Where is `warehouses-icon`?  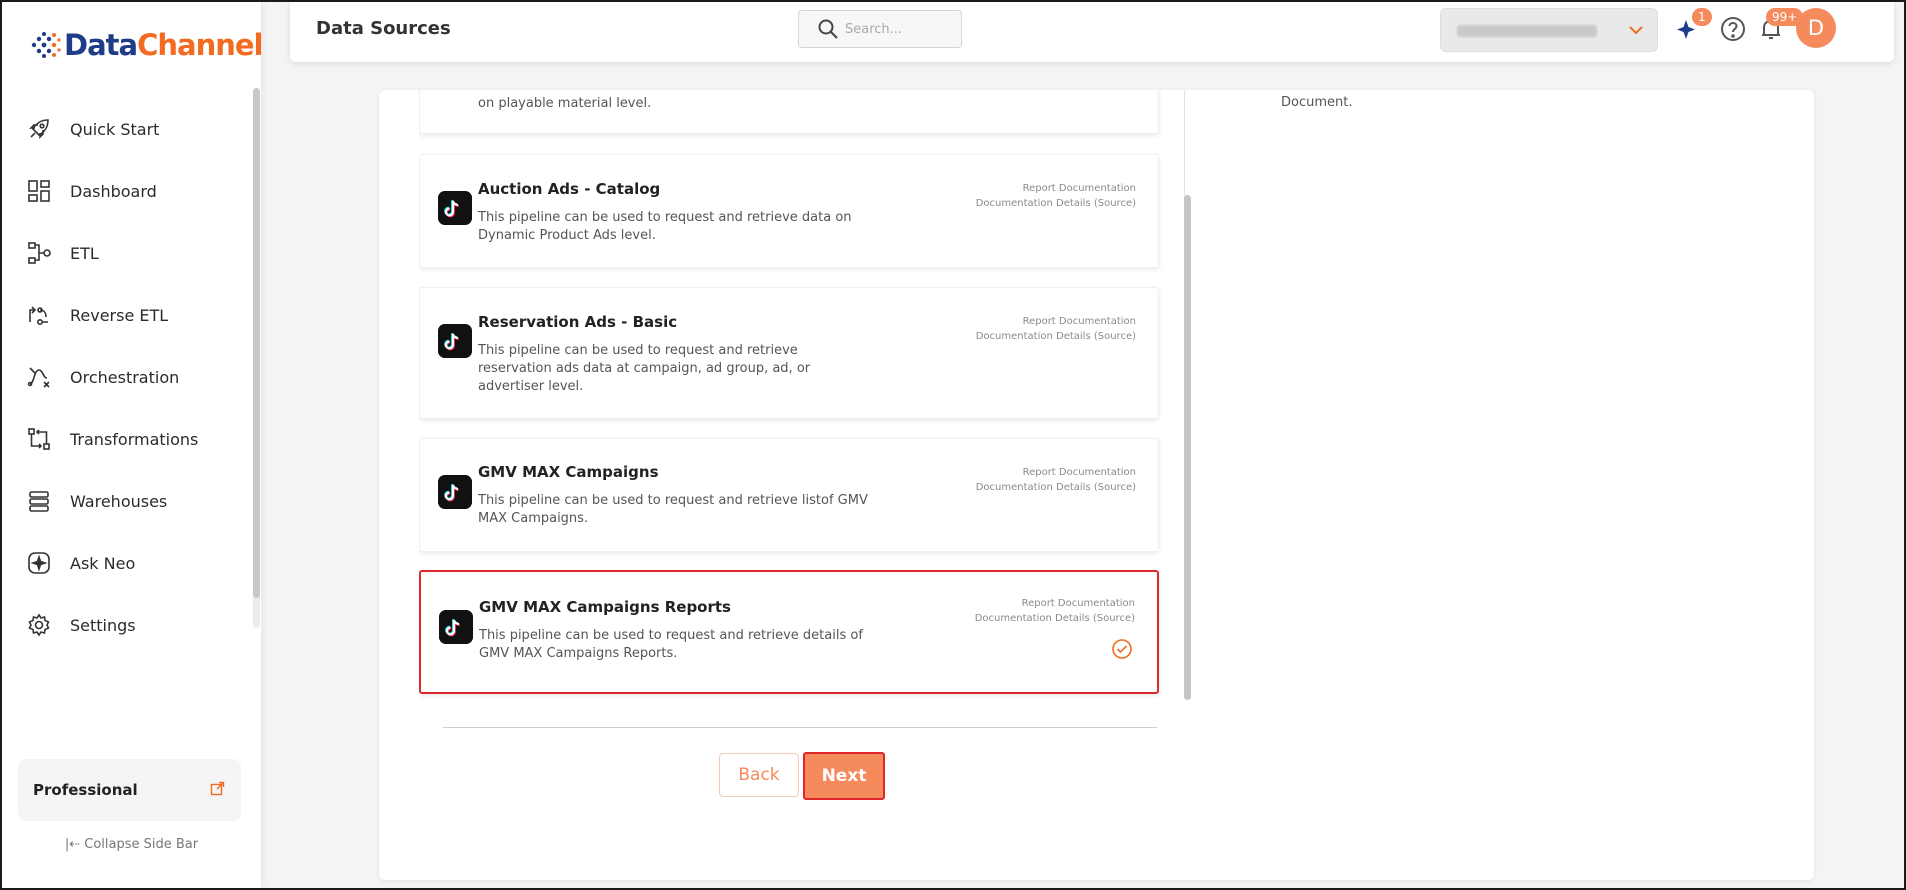
warehouses-icon is located at coordinates (39, 501).